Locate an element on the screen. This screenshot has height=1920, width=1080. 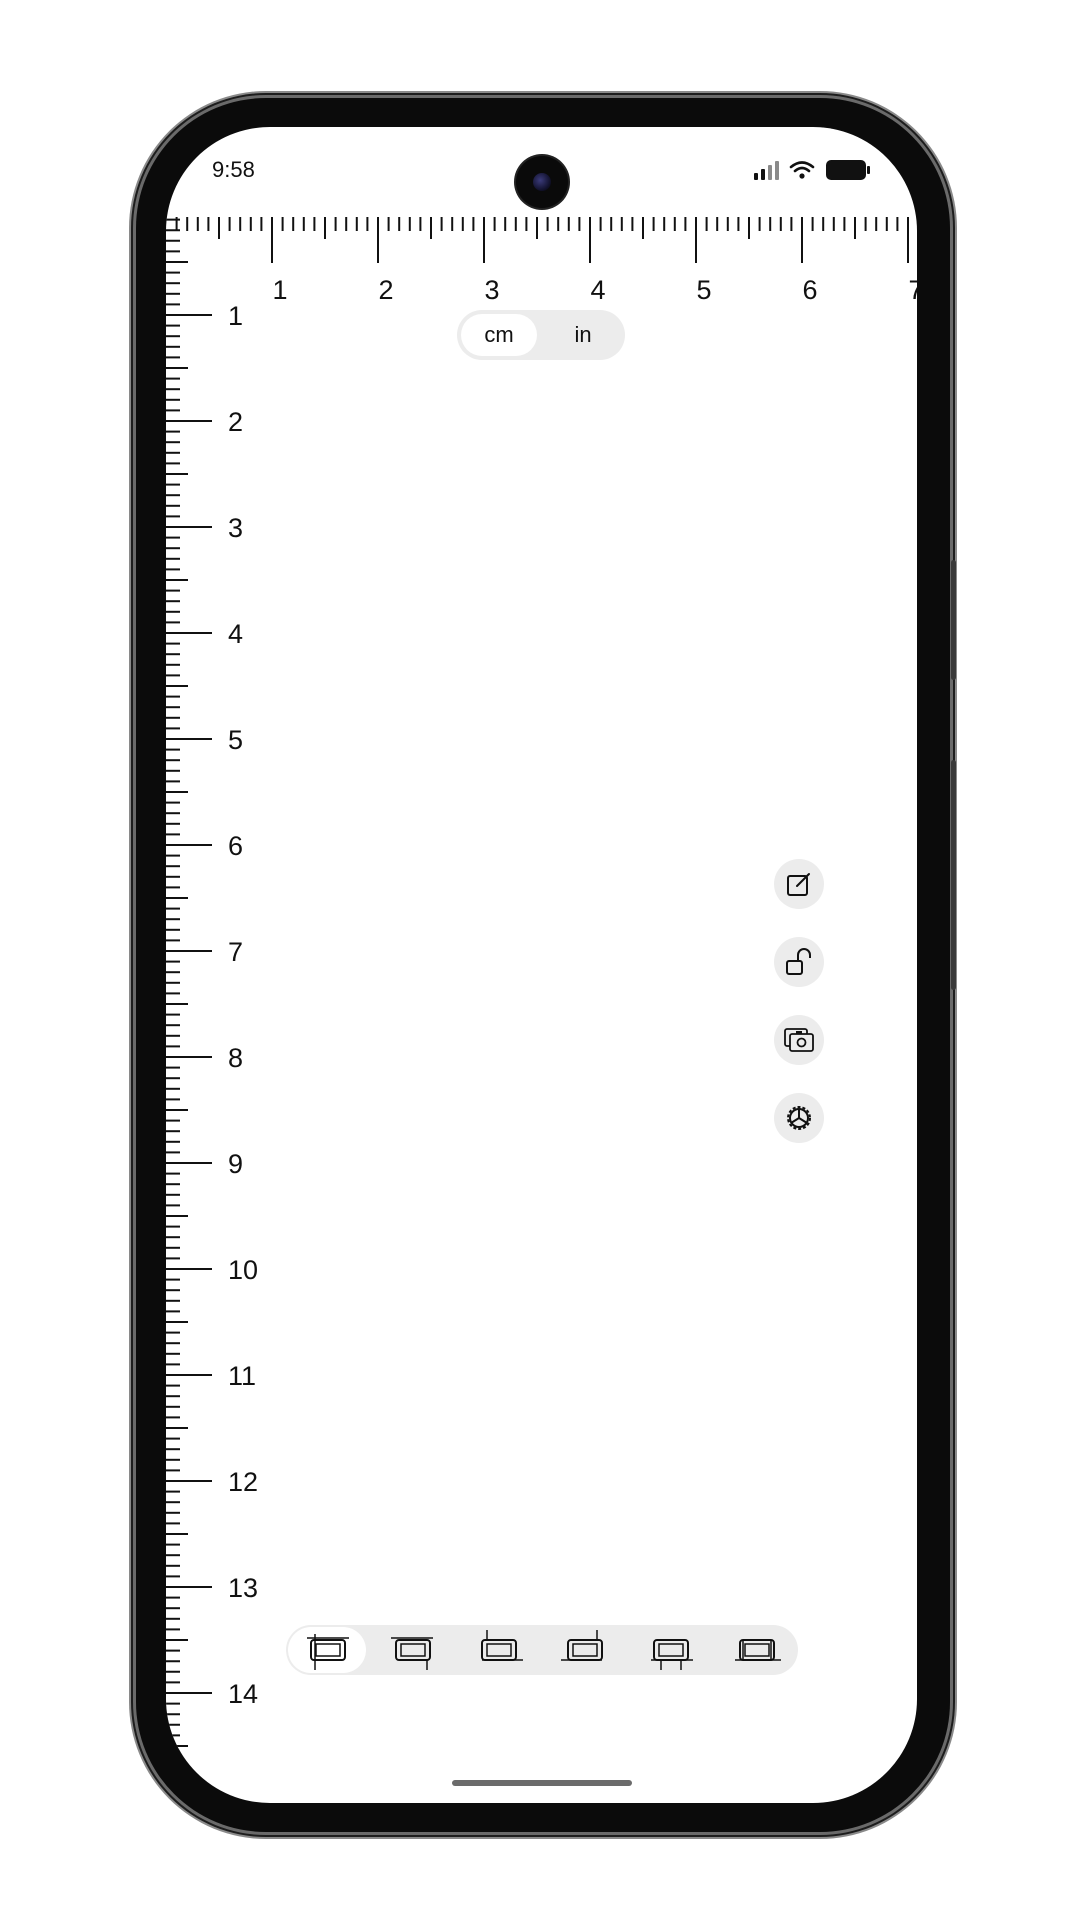
status-icons is located at coordinates (812, 170).